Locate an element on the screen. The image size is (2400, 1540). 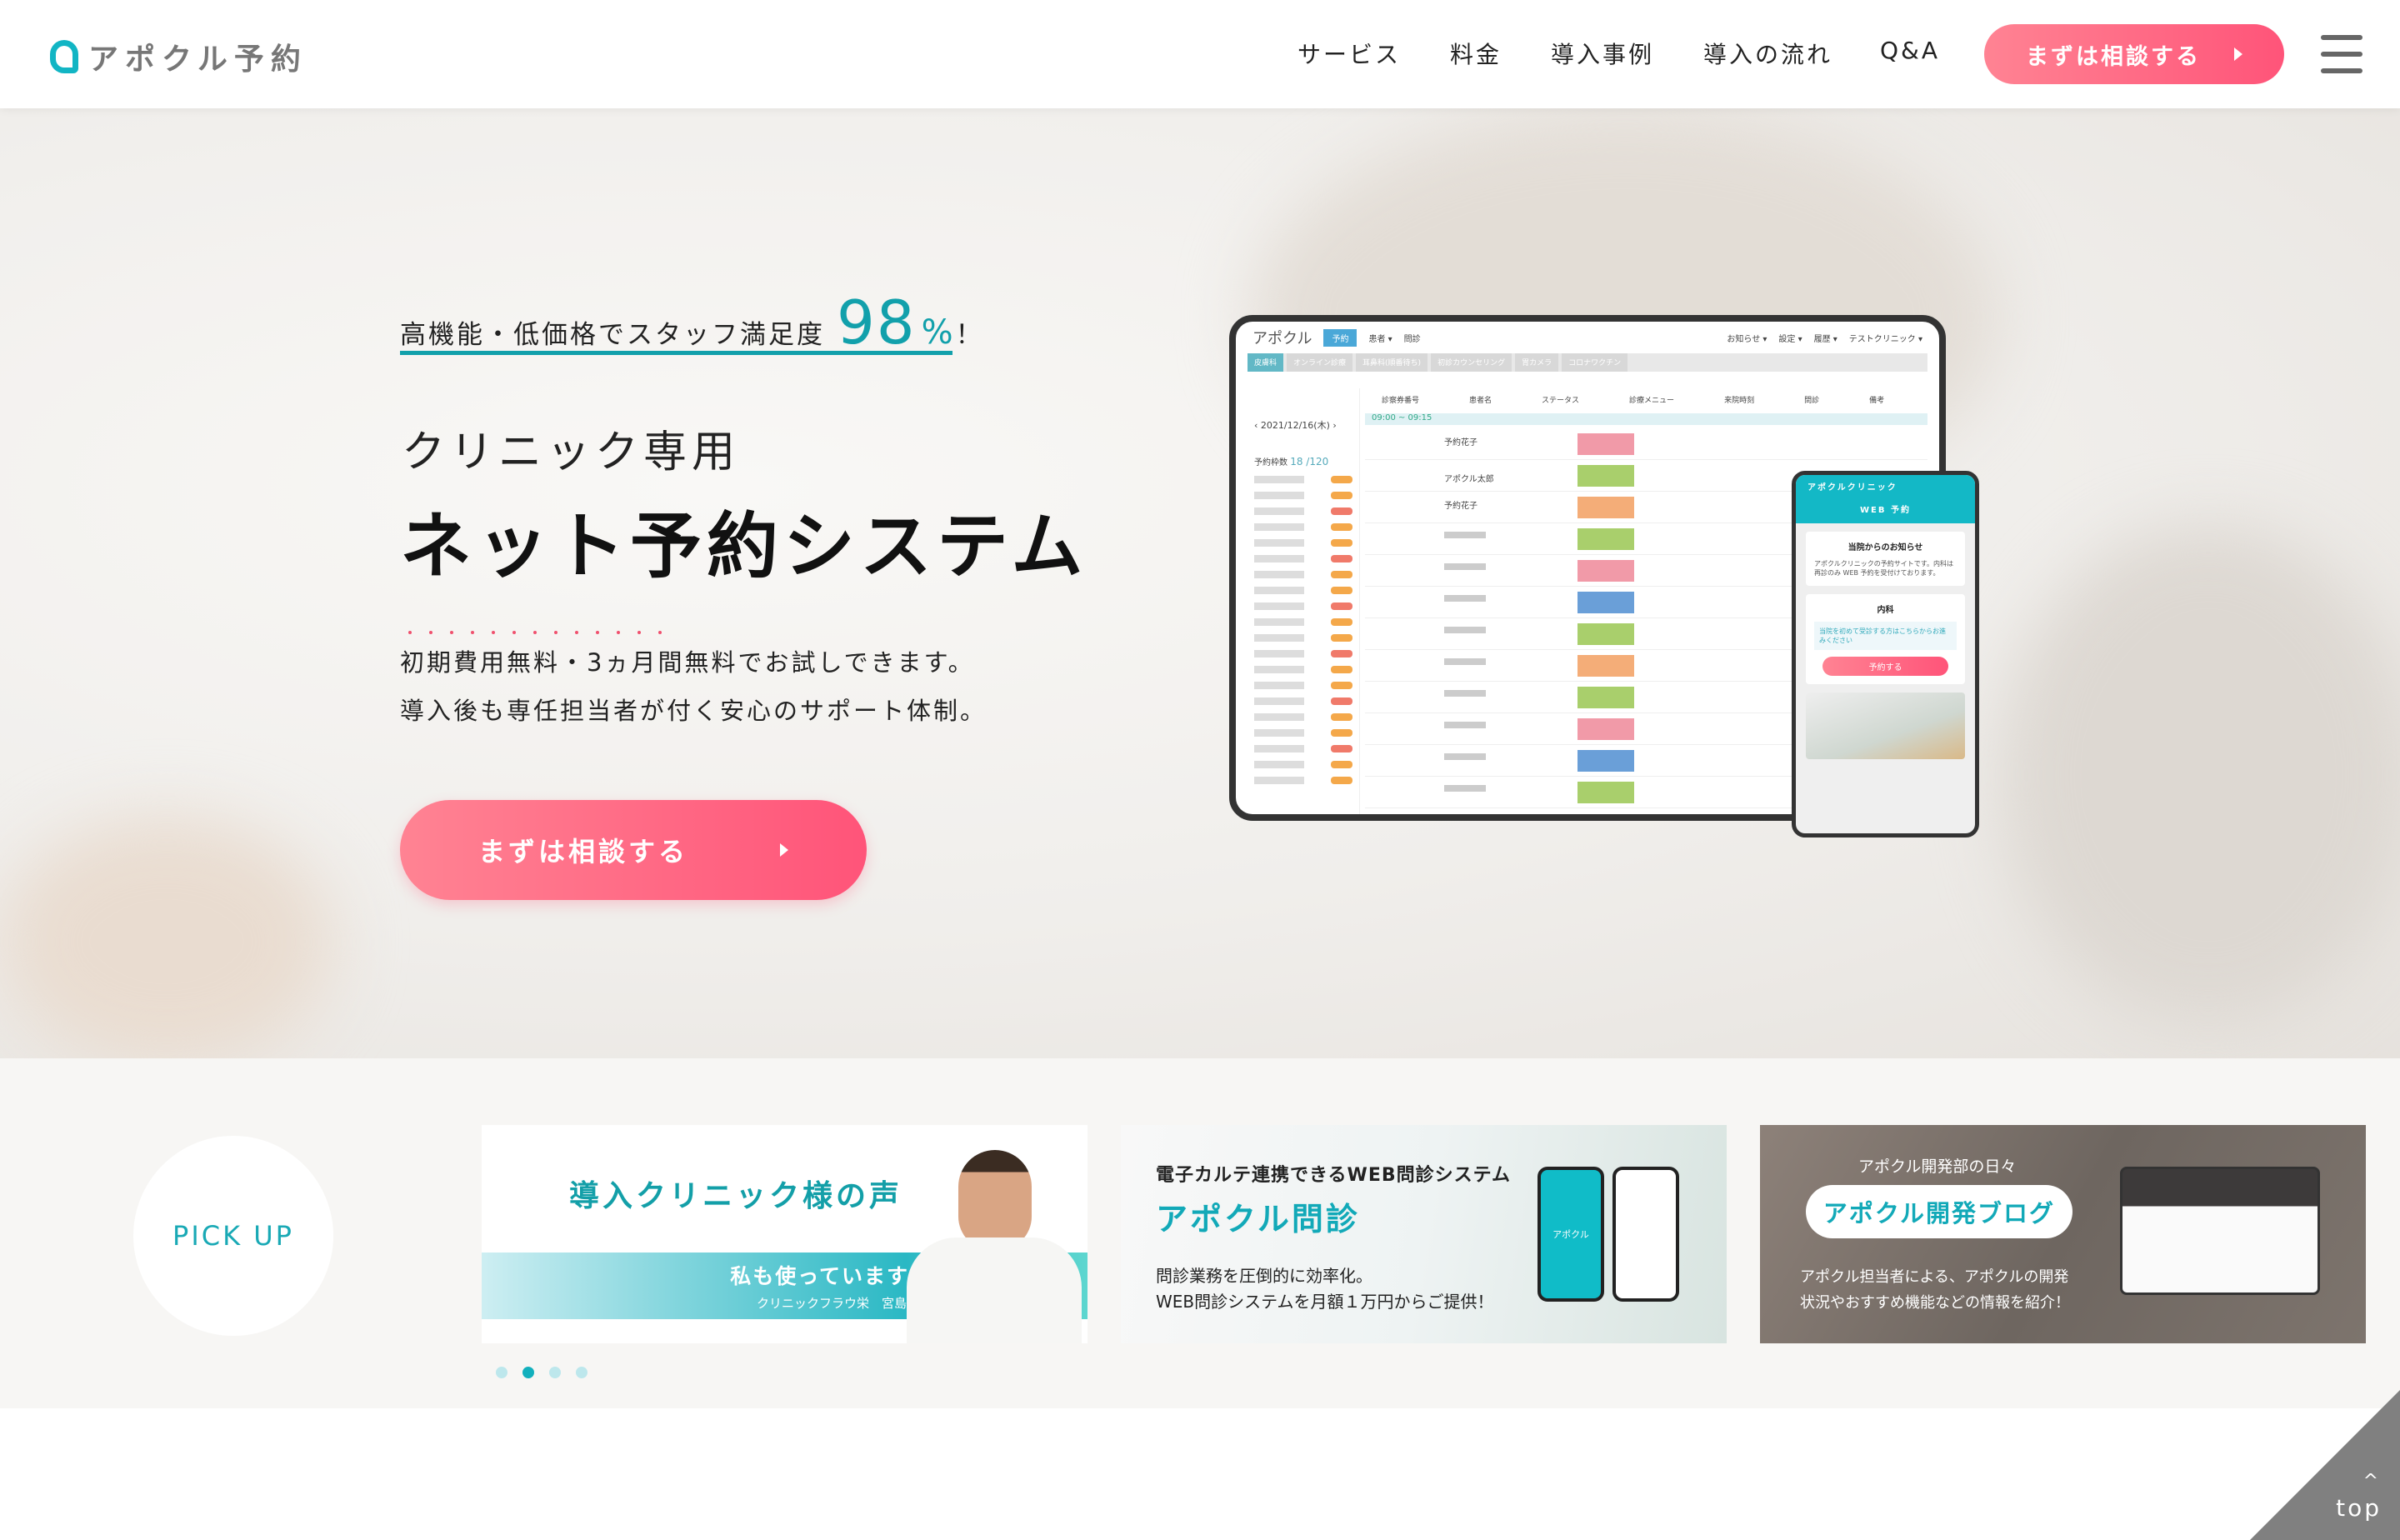
pickup-label: PICK UP is located at coordinates (233, 1236).